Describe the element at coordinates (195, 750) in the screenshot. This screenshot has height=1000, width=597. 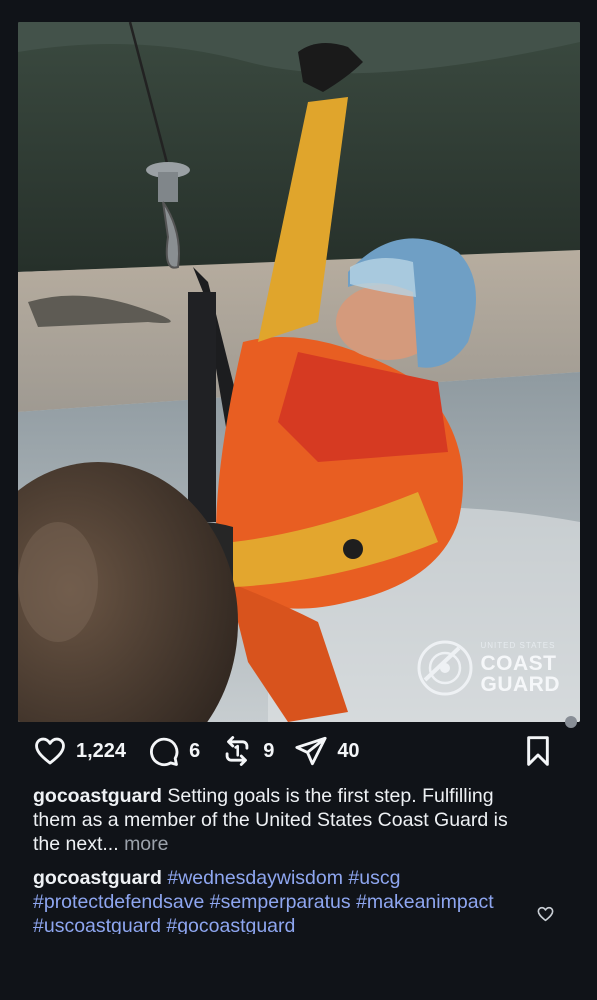
I see `comment-count: 6` at that location.